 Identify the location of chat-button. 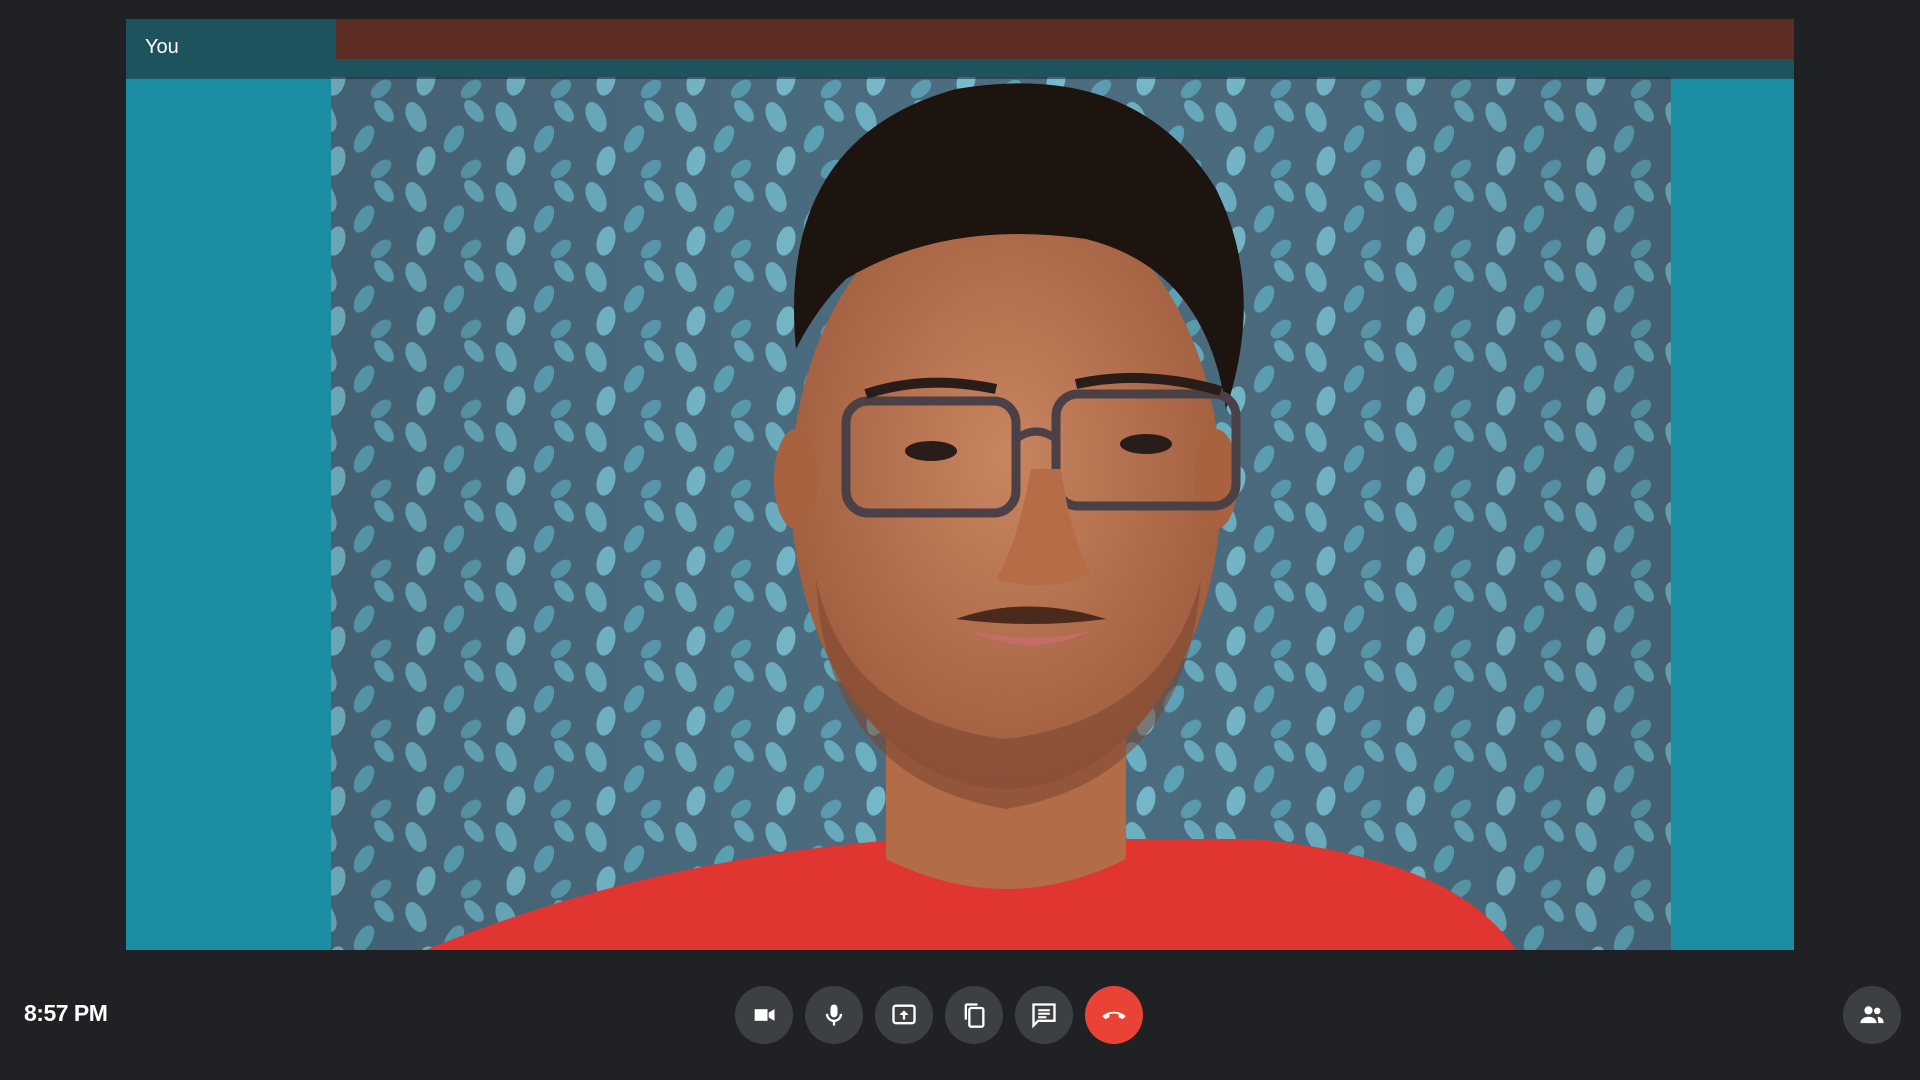
(1044, 1015).